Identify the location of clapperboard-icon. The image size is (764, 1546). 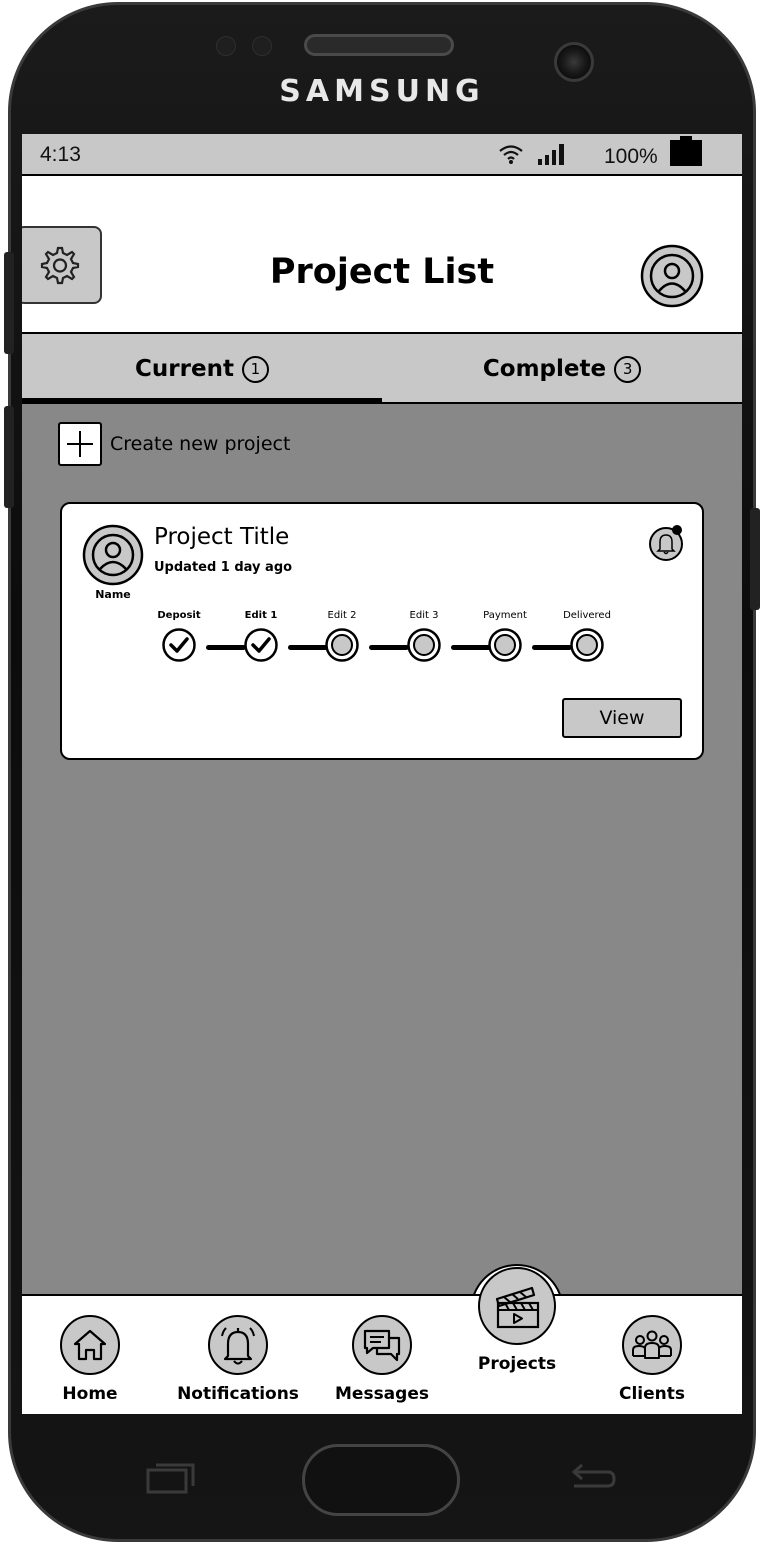
(517, 1306).